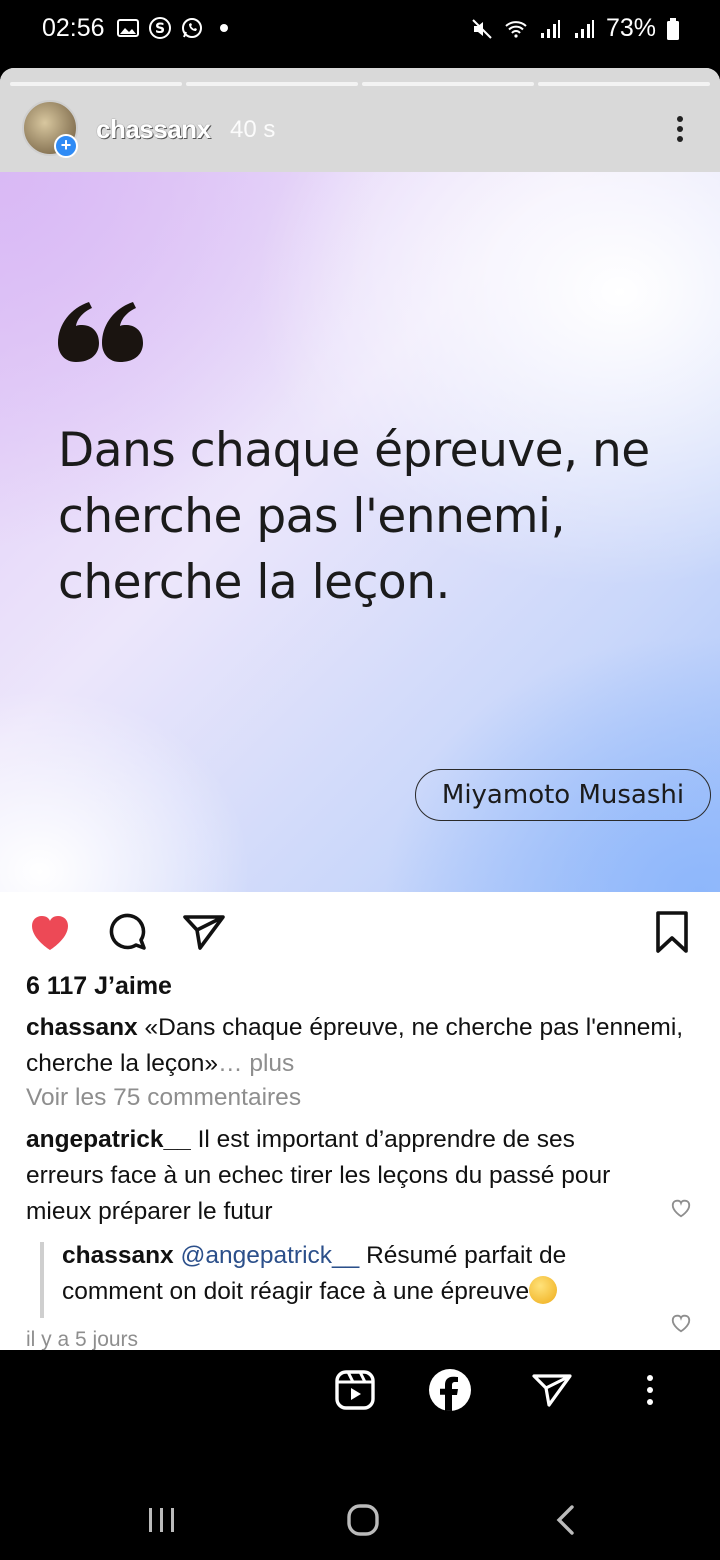 The image size is (720, 1560). I want to click on recent-apps-icon, so click(162, 1520).